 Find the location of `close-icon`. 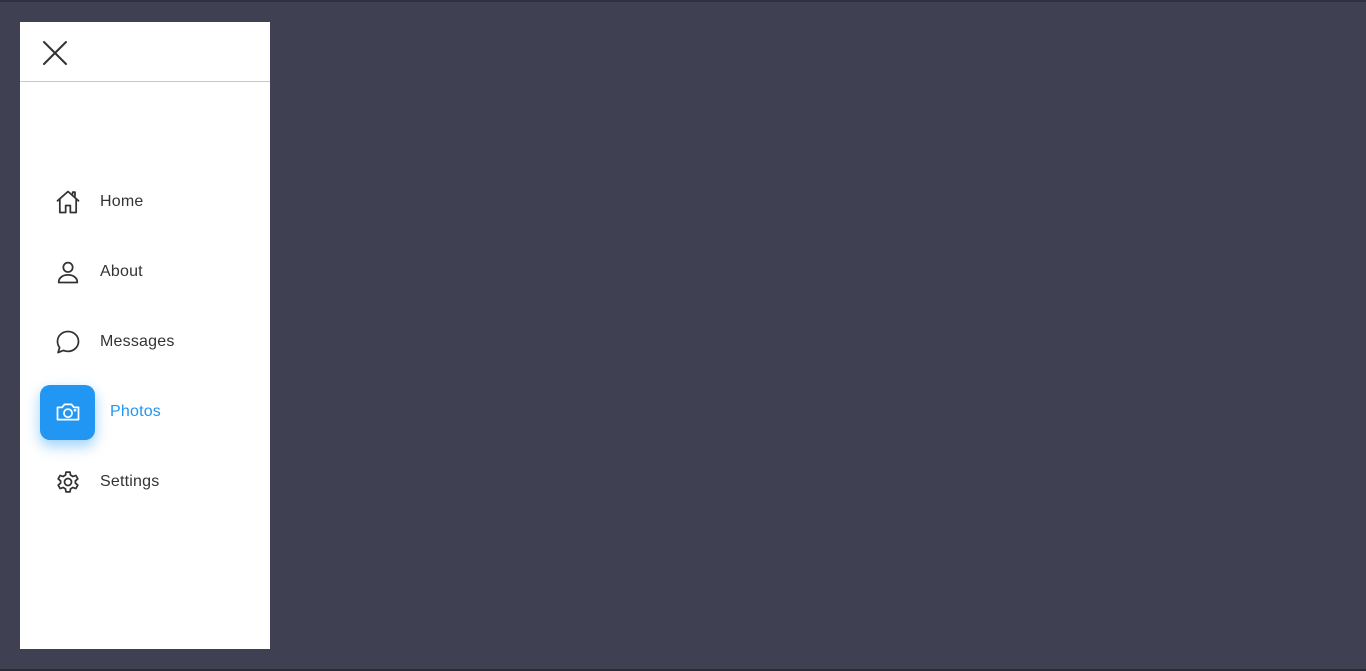

close-icon is located at coordinates (55, 53).